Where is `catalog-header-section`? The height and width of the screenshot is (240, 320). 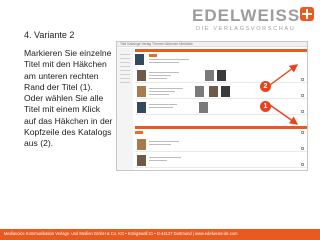 catalog-header-section is located at coordinates (221, 58).